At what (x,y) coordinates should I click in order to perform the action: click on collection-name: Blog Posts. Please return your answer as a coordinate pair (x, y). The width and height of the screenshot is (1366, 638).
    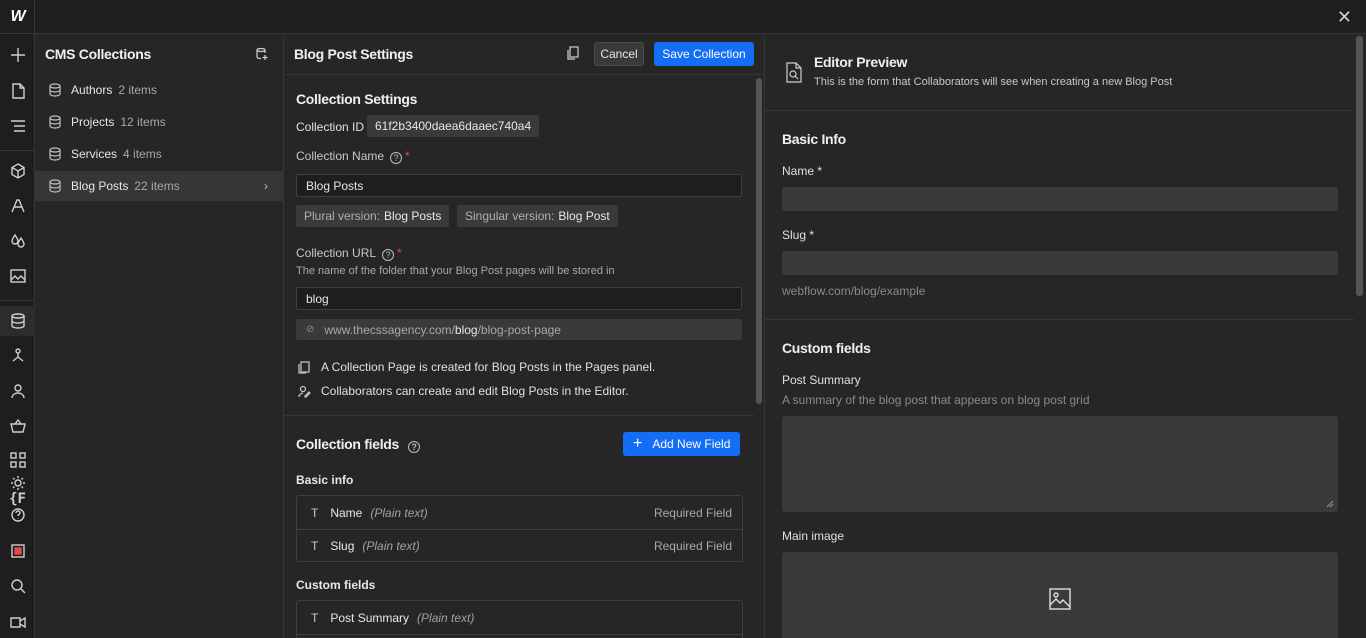
    Looking at the image, I should click on (100, 186).